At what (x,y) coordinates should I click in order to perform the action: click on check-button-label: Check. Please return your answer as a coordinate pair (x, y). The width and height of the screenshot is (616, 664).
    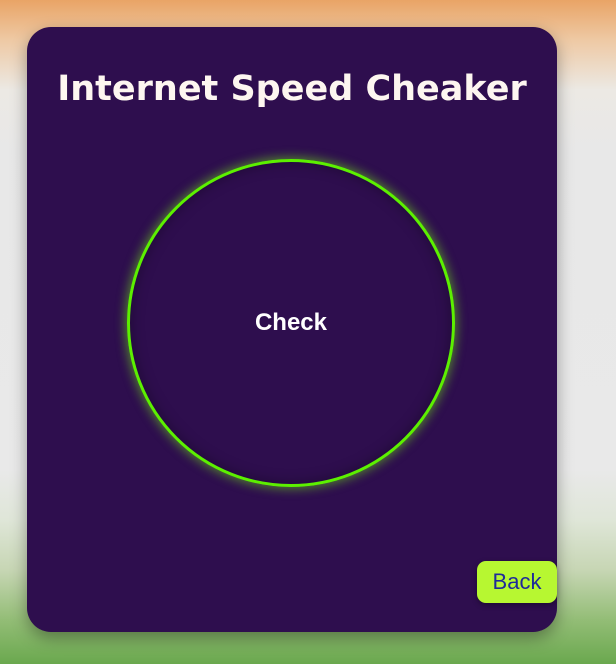
    Looking at the image, I should click on (291, 323).